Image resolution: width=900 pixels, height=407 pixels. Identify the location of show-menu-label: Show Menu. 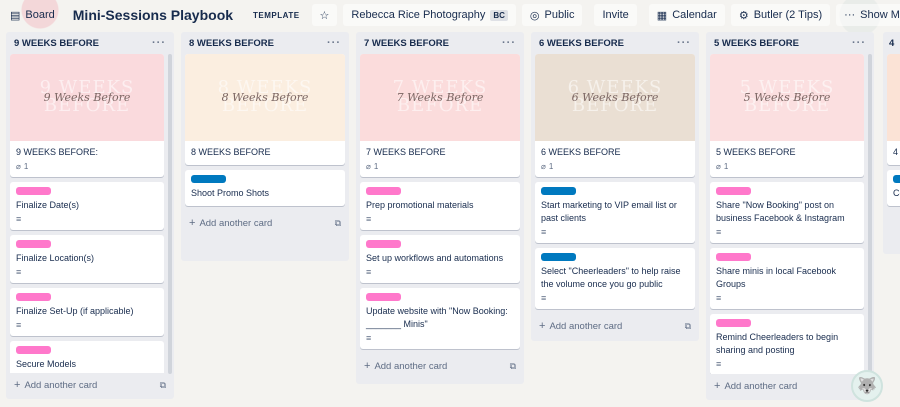
(880, 15).